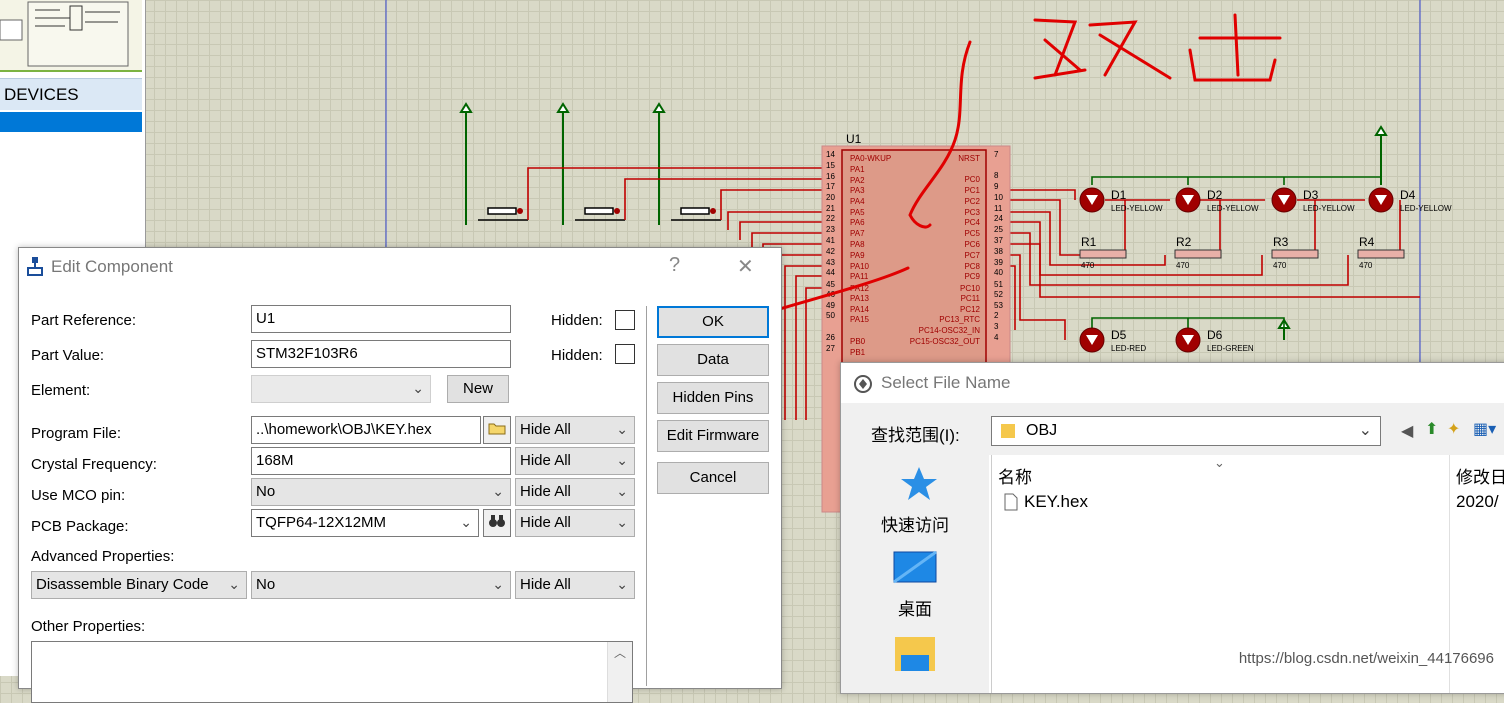 The width and height of the screenshot is (1504, 703). I want to click on chip-pin-number: 11, so click(998, 208).